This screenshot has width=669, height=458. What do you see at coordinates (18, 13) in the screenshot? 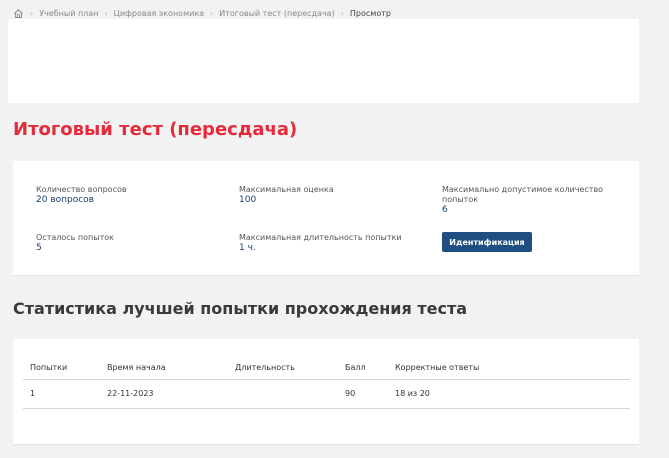
I see `home-icon` at bounding box center [18, 13].